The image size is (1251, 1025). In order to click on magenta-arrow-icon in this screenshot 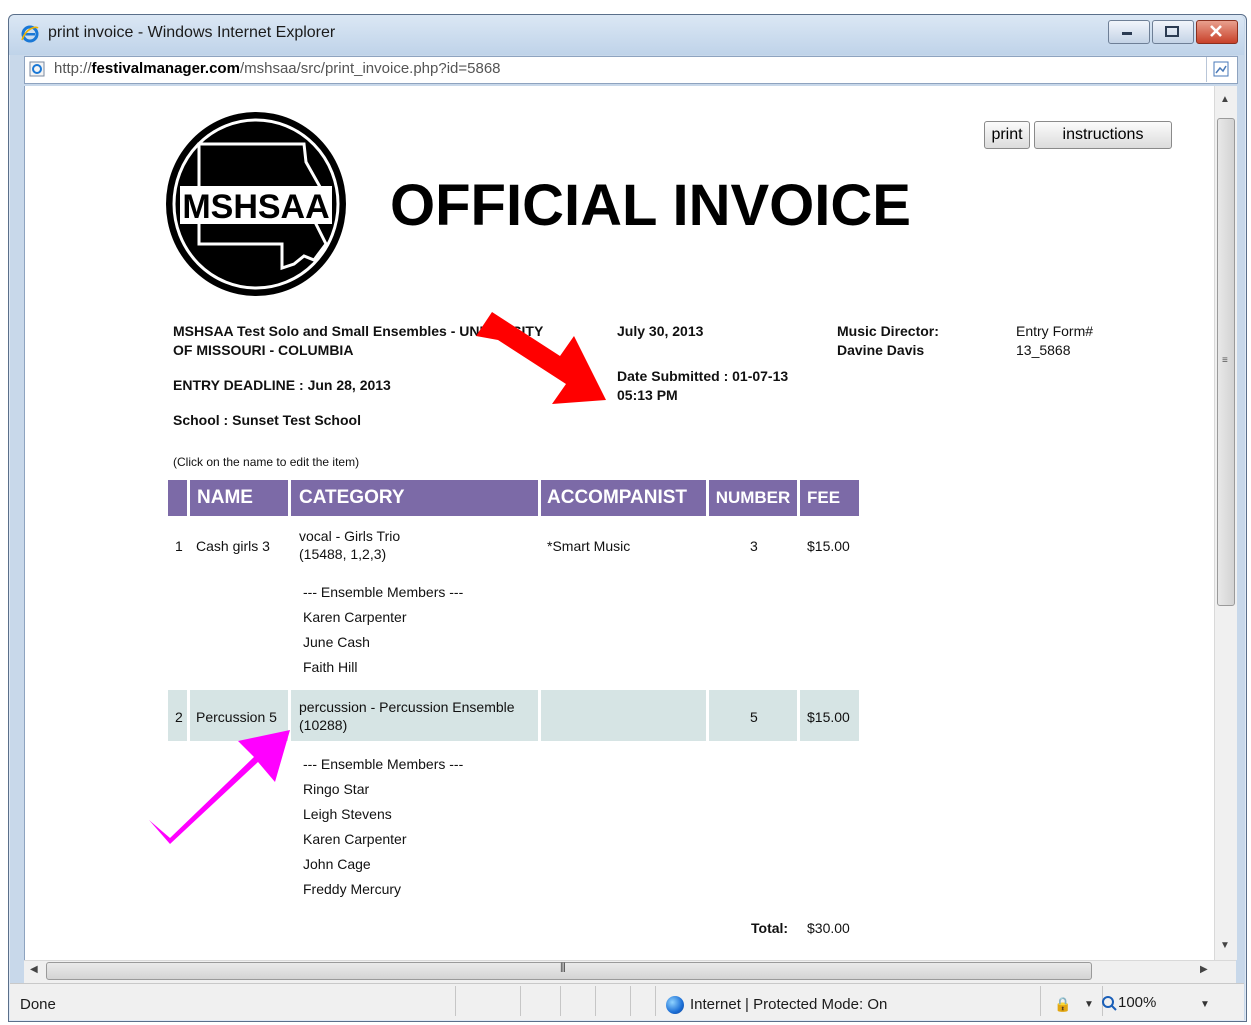, I will do `click(219, 787)`.